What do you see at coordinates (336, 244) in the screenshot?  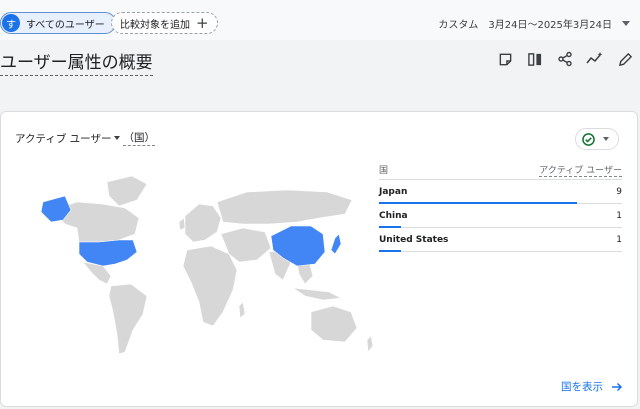 I see `map-japan-highlight` at bounding box center [336, 244].